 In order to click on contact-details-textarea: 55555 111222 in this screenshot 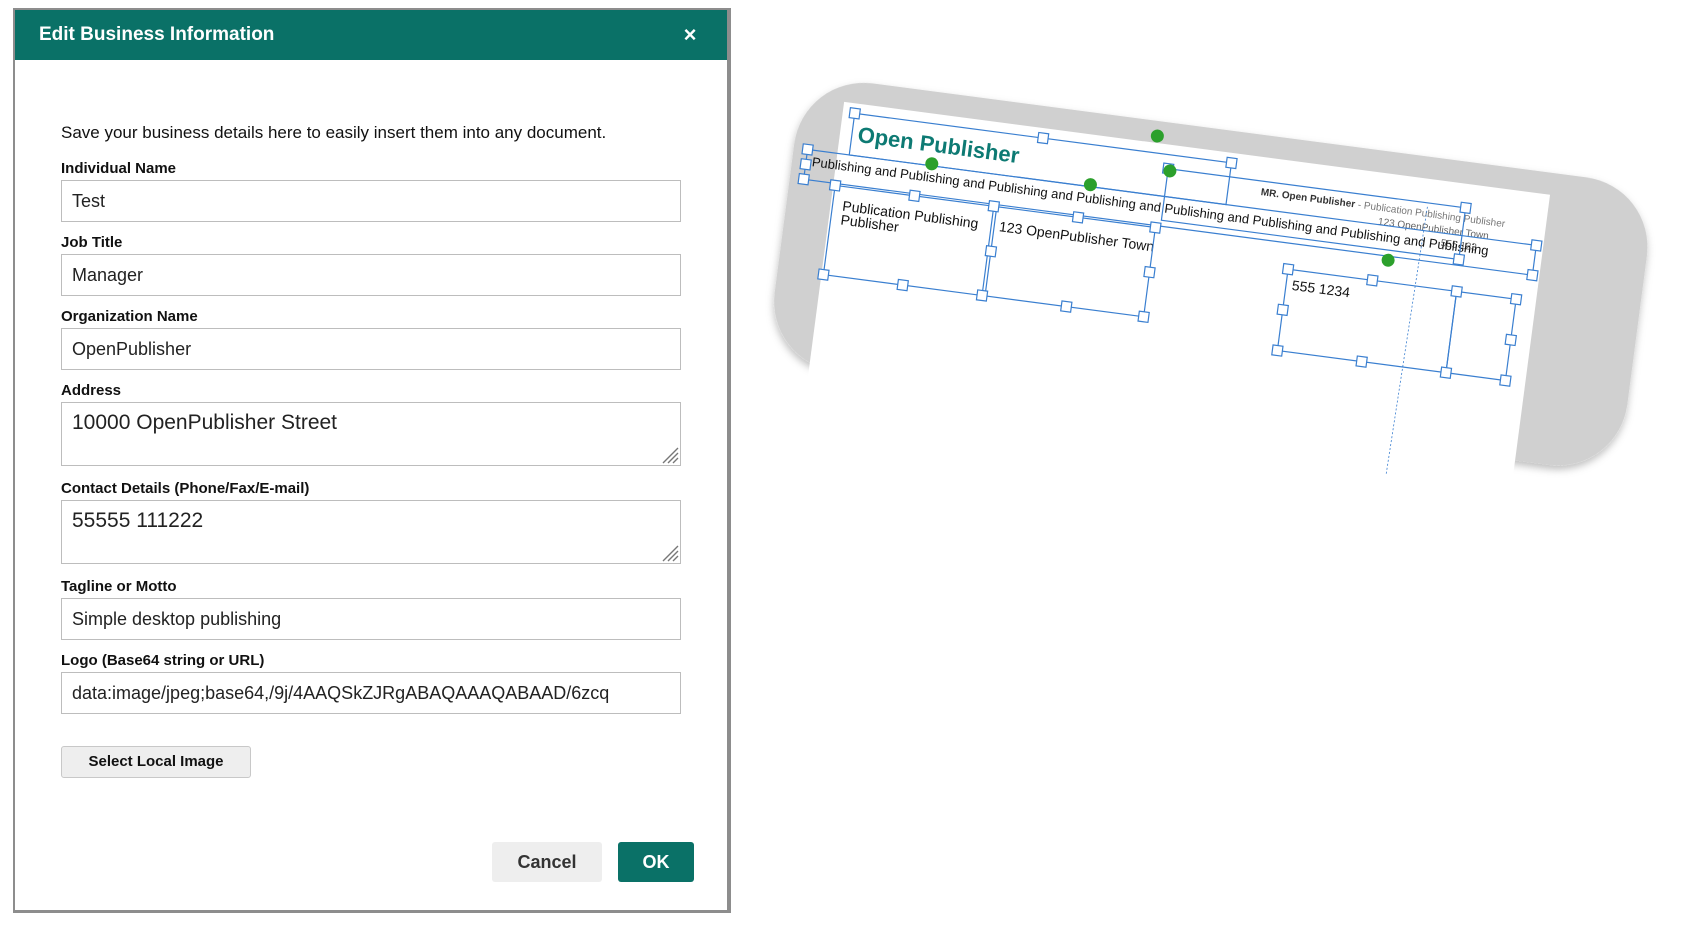, I will do `click(371, 532)`.